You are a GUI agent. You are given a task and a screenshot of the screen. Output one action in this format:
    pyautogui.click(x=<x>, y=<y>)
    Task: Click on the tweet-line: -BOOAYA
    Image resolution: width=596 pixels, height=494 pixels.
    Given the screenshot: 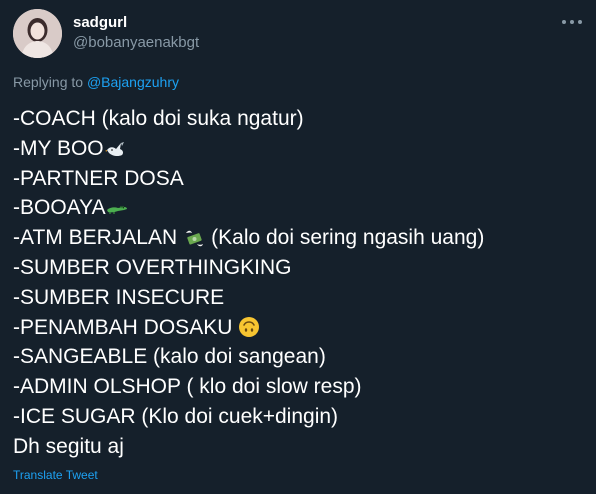 What is the action you would take?
    pyautogui.click(x=298, y=208)
    